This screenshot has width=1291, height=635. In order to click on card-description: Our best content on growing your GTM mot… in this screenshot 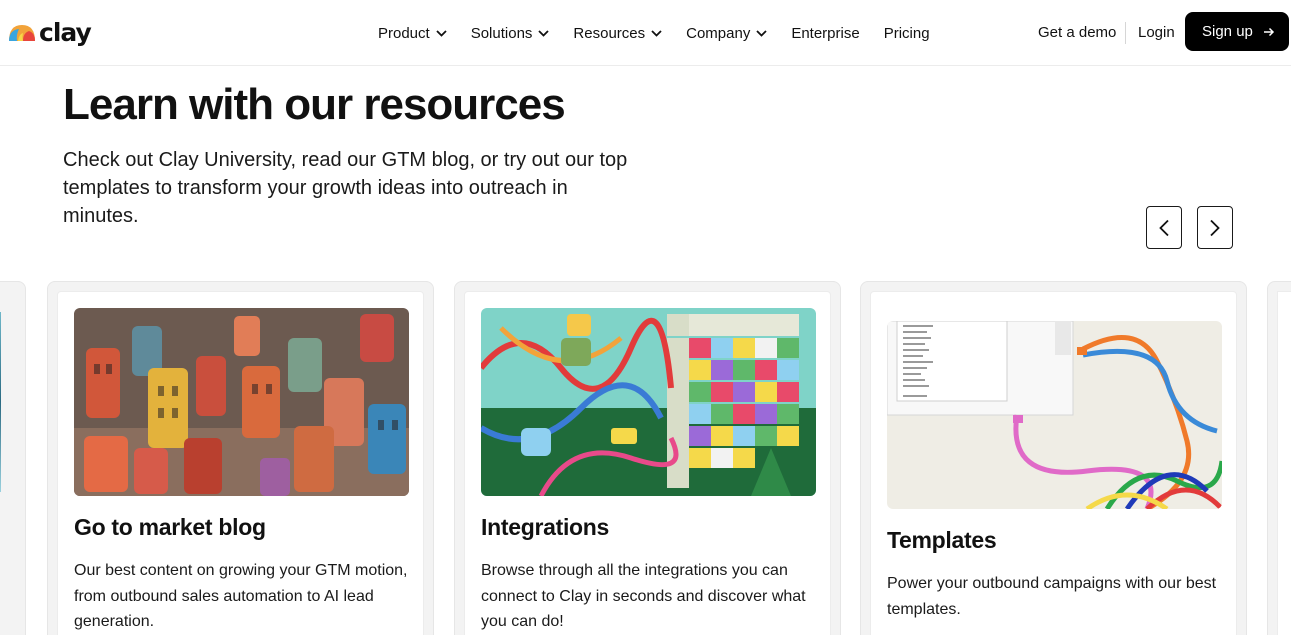, I will do `click(241, 596)`.